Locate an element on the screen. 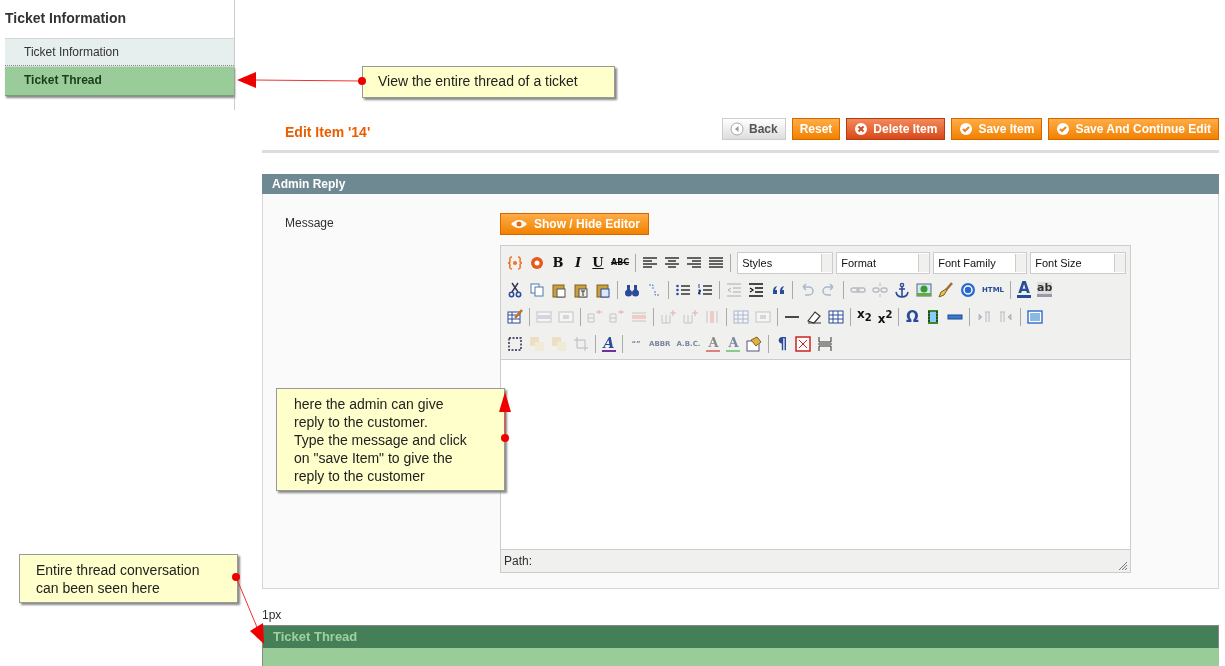  align-center-icon is located at coordinates (672, 262).